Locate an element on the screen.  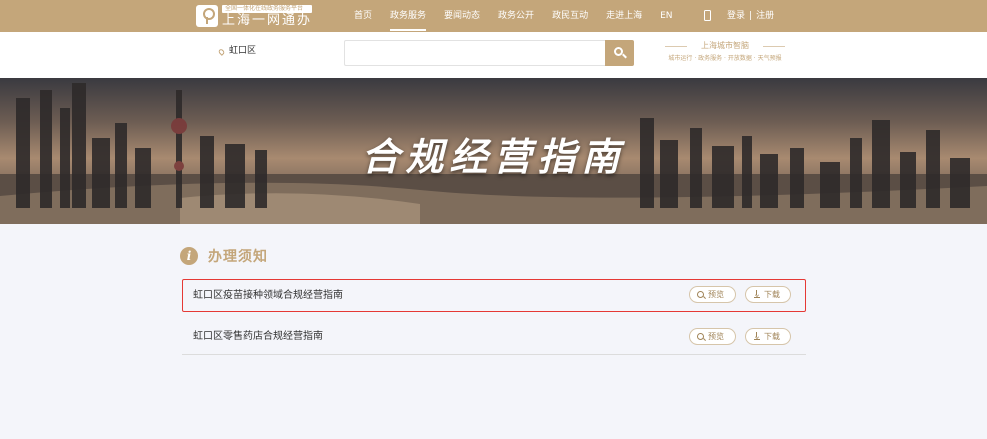
nav-item-home: 首页 is located at coordinates (363, 16).